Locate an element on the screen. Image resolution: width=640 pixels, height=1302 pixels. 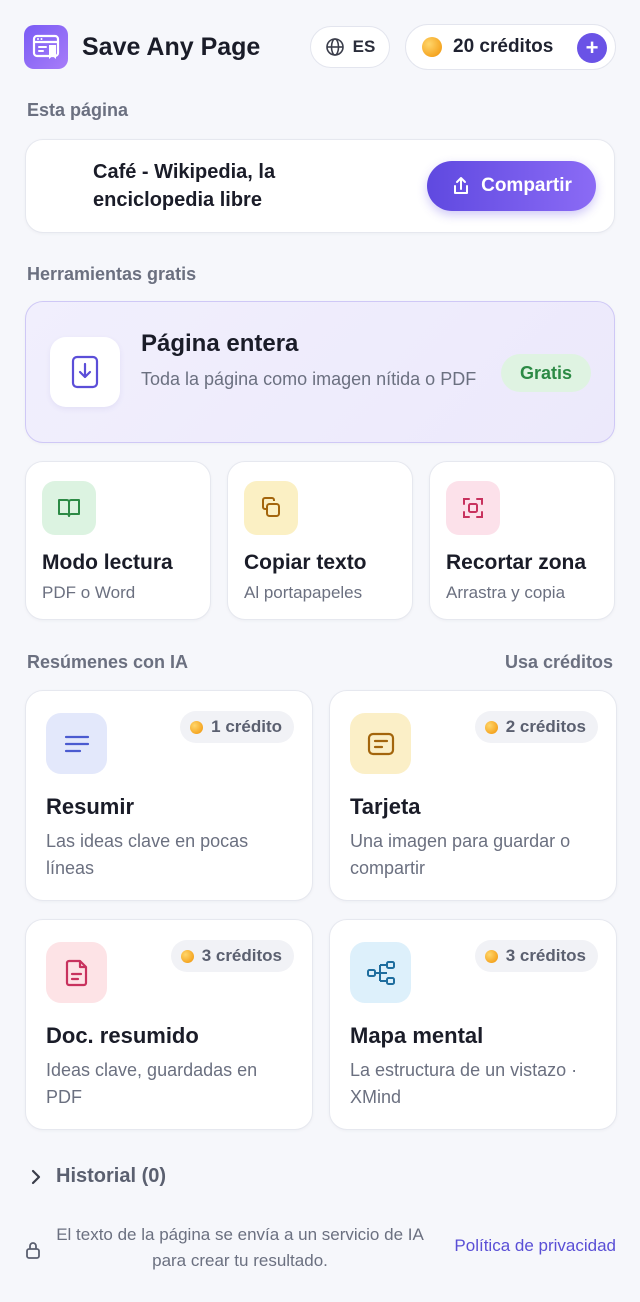
cost-label: 1 crédito is located at coordinates (246, 726).